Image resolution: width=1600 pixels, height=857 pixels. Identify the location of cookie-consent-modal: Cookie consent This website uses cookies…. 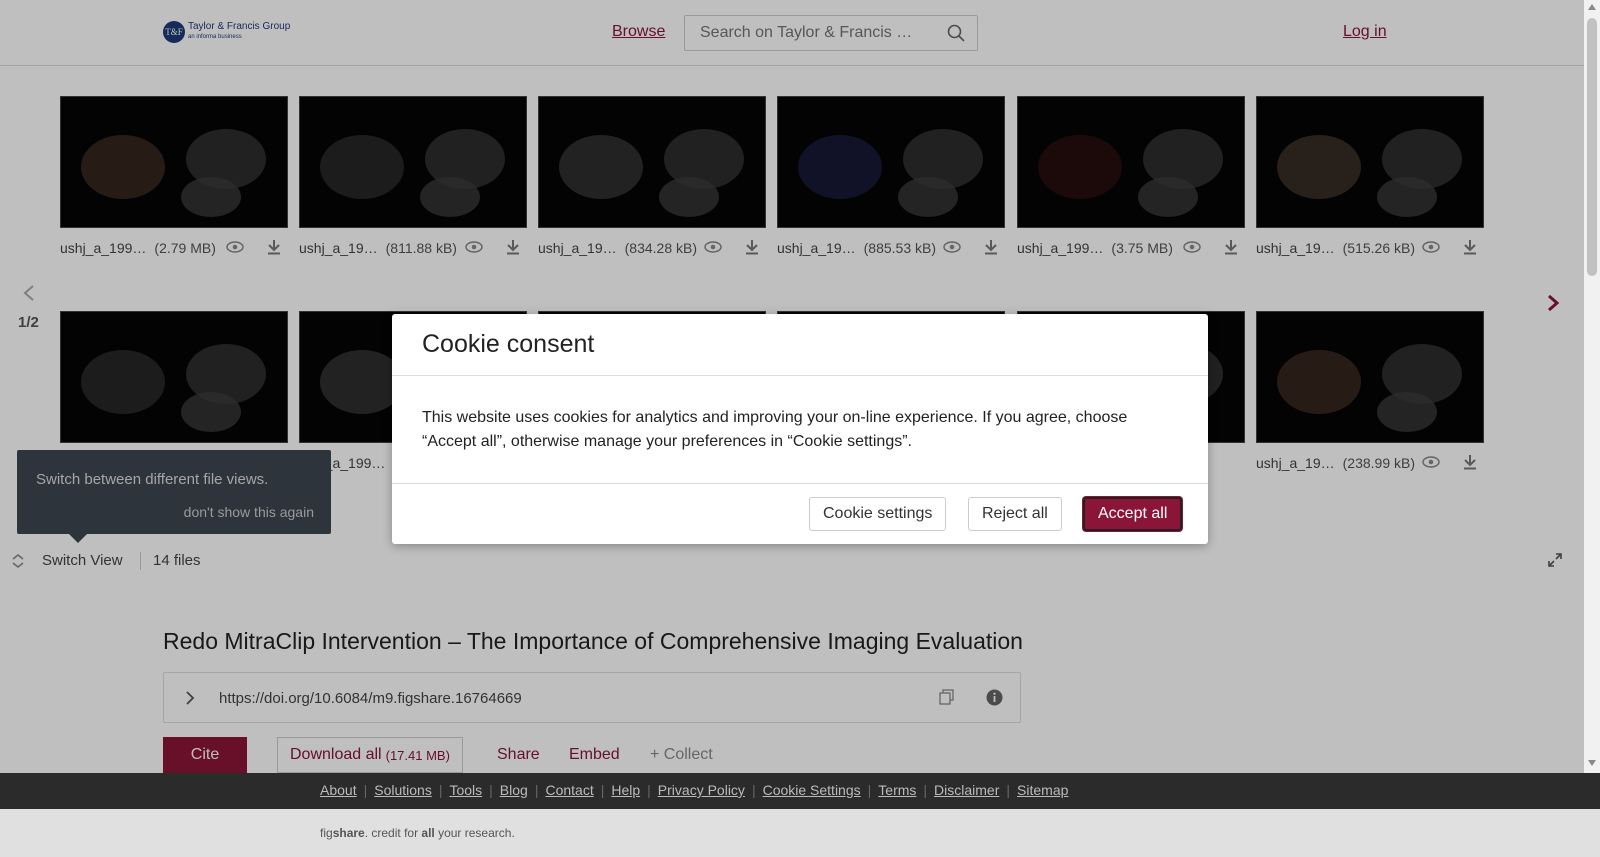
(800, 429).